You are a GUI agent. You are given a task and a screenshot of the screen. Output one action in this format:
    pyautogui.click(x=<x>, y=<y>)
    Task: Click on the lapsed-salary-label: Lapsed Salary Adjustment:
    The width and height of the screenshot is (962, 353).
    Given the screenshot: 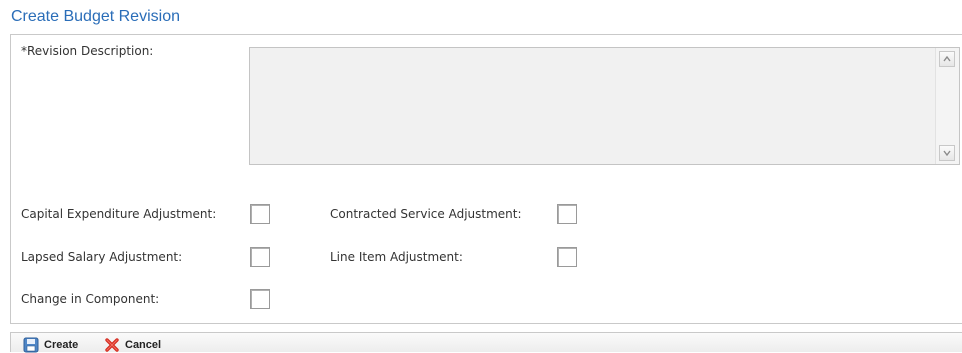 What is the action you would take?
    pyautogui.click(x=102, y=257)
    